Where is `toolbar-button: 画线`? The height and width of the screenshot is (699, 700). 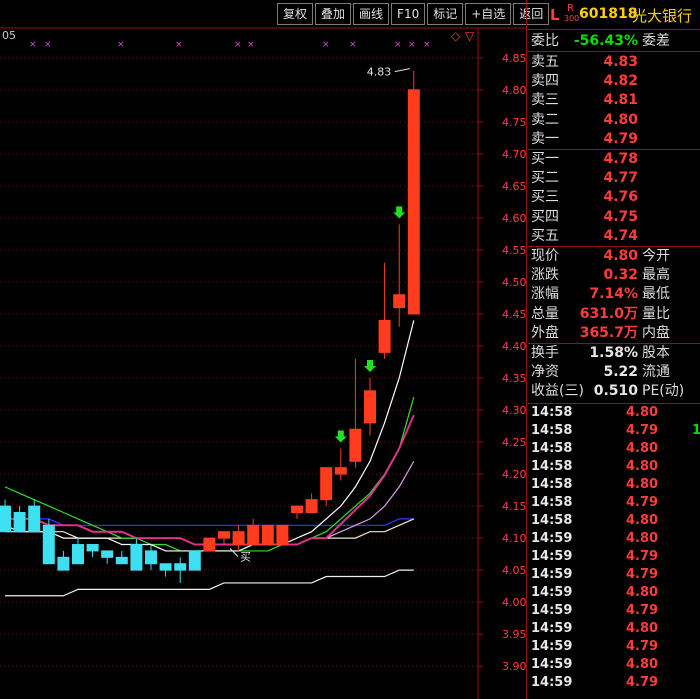 toolbar-button: 画线 is located at coordinates (371, 14).